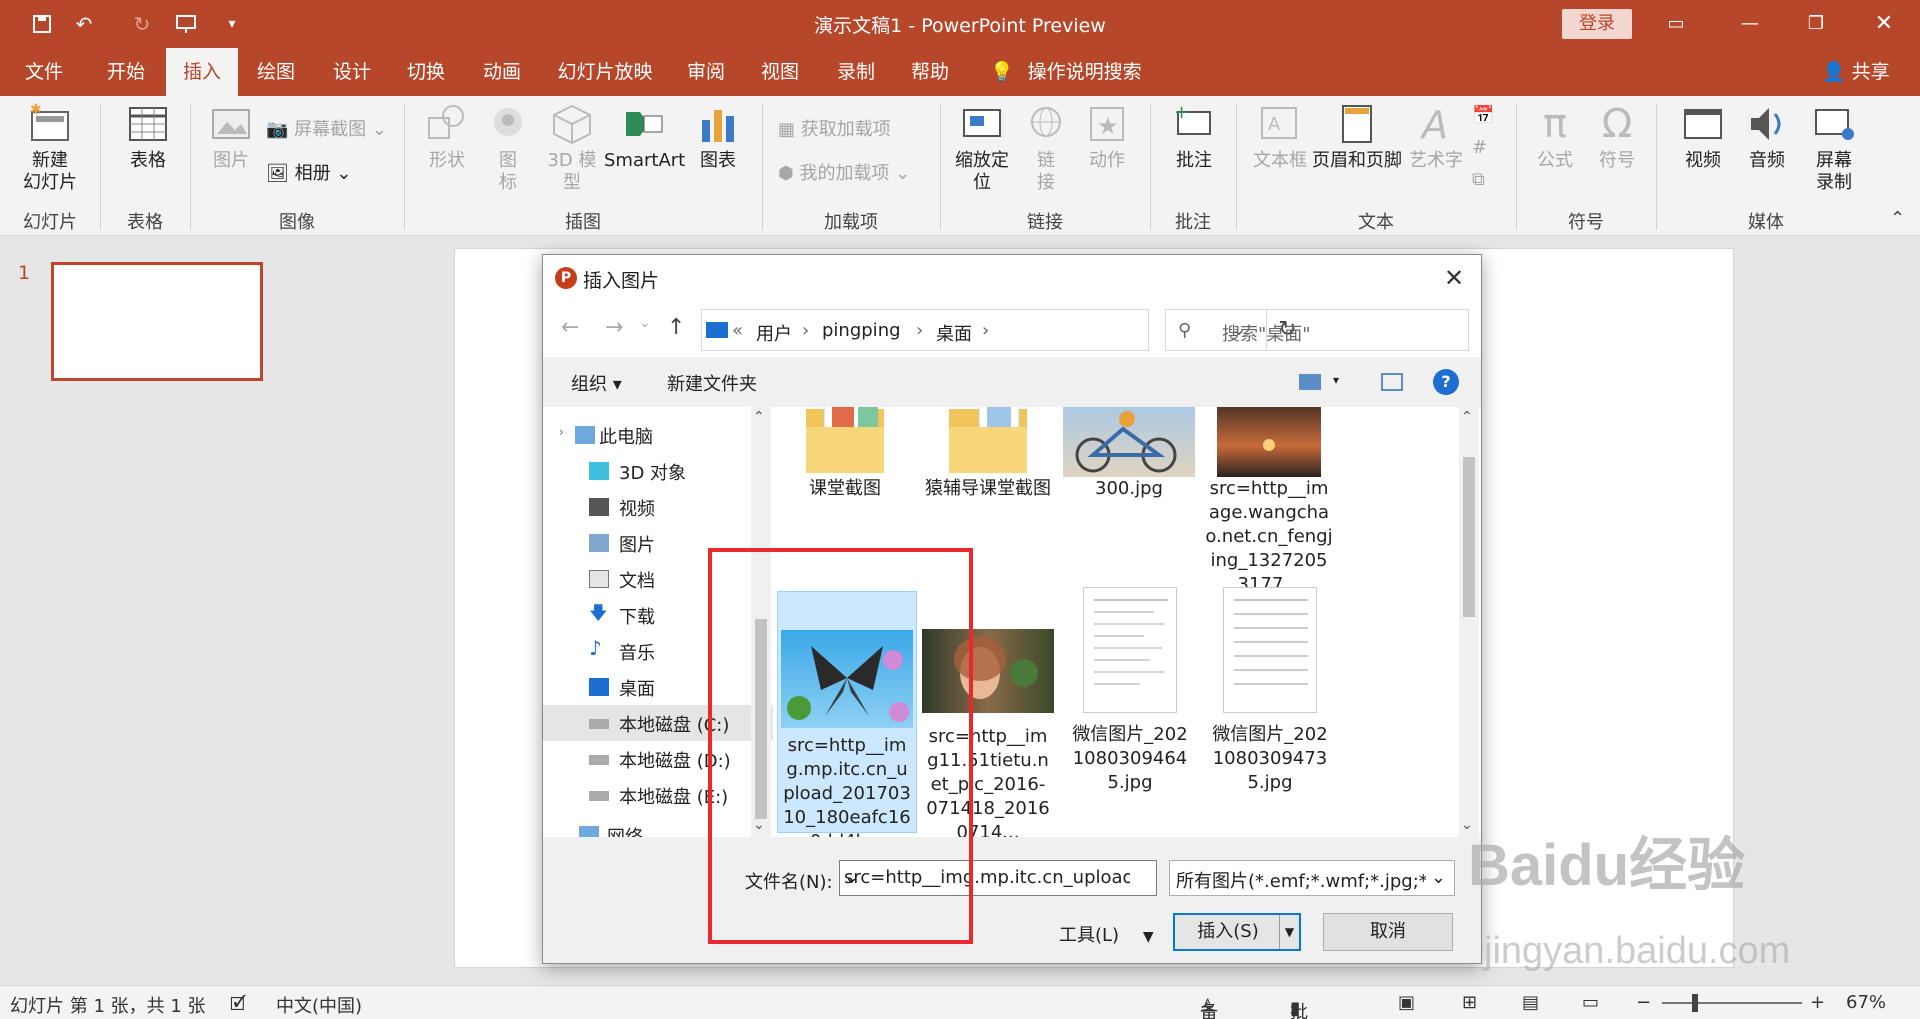  What do you see at coordinates (1310, 382) in the screenshot?
I see `view-options-icon` at bounding box center [1310, 382].